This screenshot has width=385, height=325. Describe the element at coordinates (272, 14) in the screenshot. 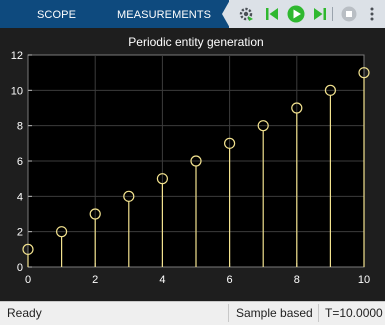

I see `step-back-icon` at that location.